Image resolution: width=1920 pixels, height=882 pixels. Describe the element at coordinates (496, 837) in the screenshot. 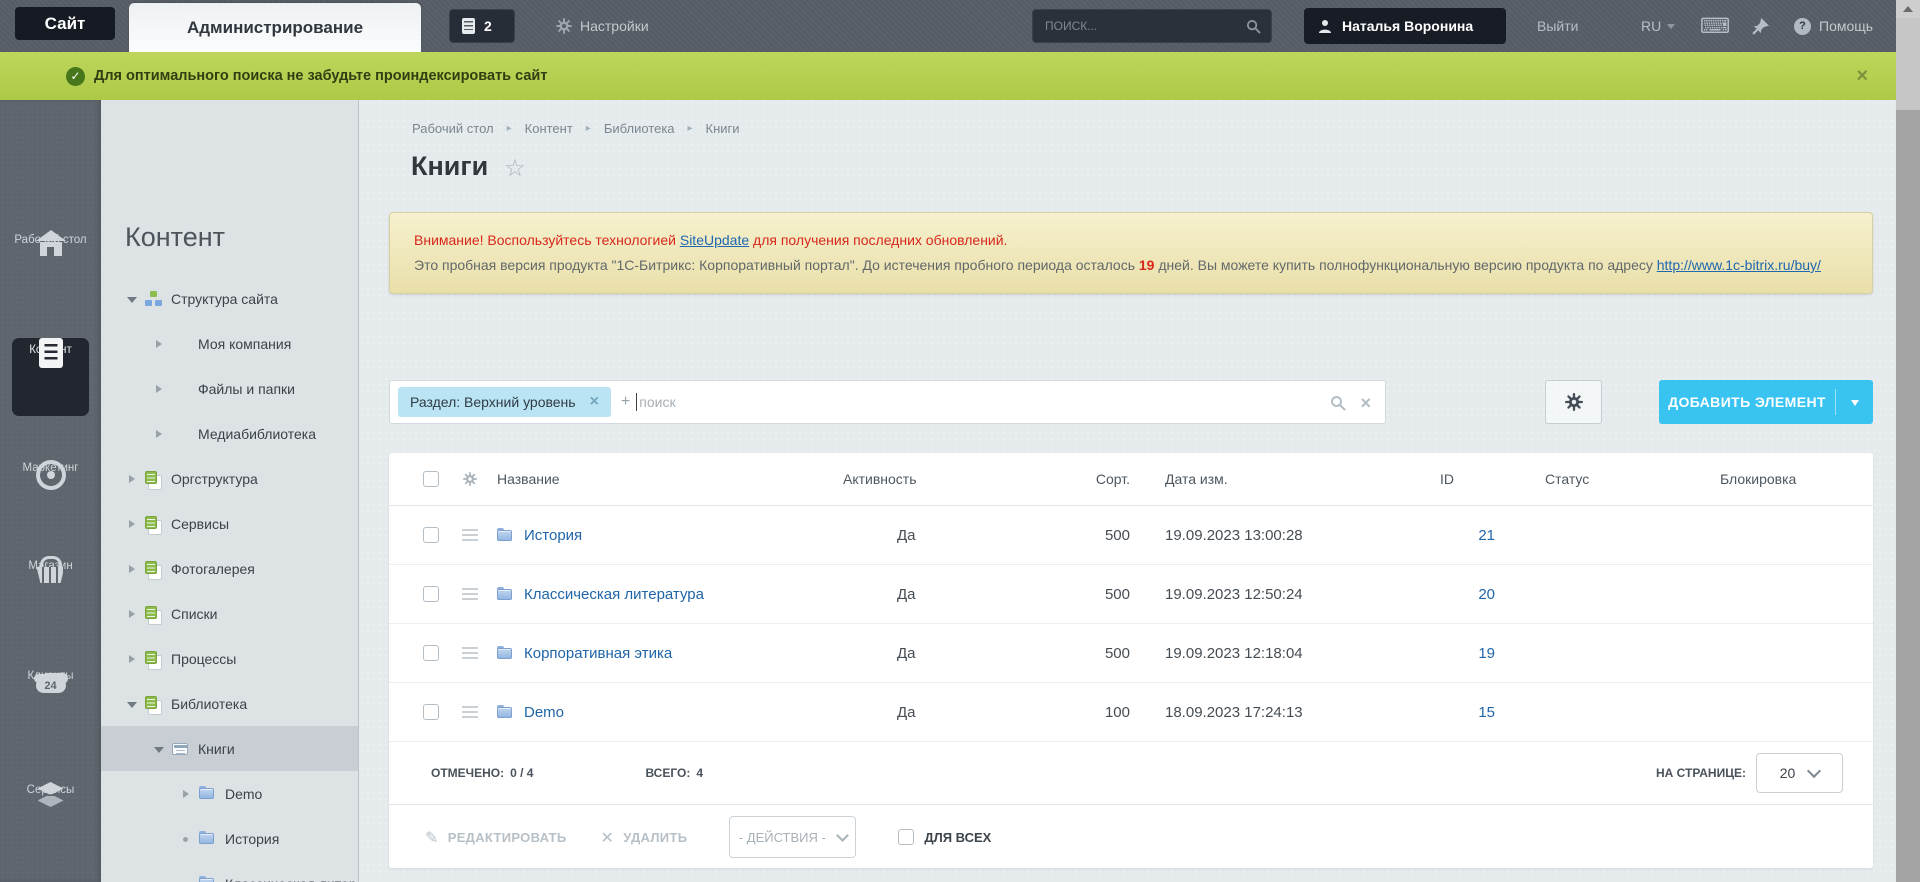

I see `edit-button: ✎ РЕДАКТИРОВАТЬ` at that location.